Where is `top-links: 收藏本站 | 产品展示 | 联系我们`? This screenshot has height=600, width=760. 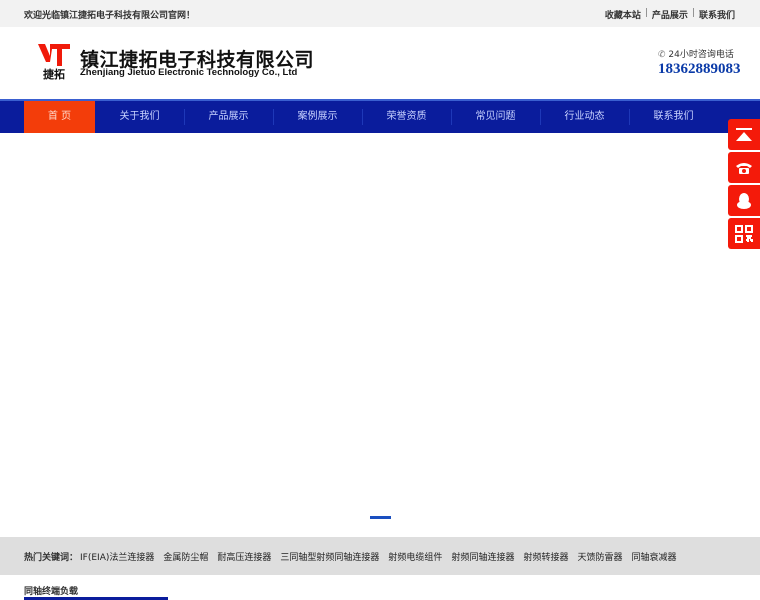
top-links: 收藏本站 | 产品展示 | 联系我们 is located at coordinates (670, 14).